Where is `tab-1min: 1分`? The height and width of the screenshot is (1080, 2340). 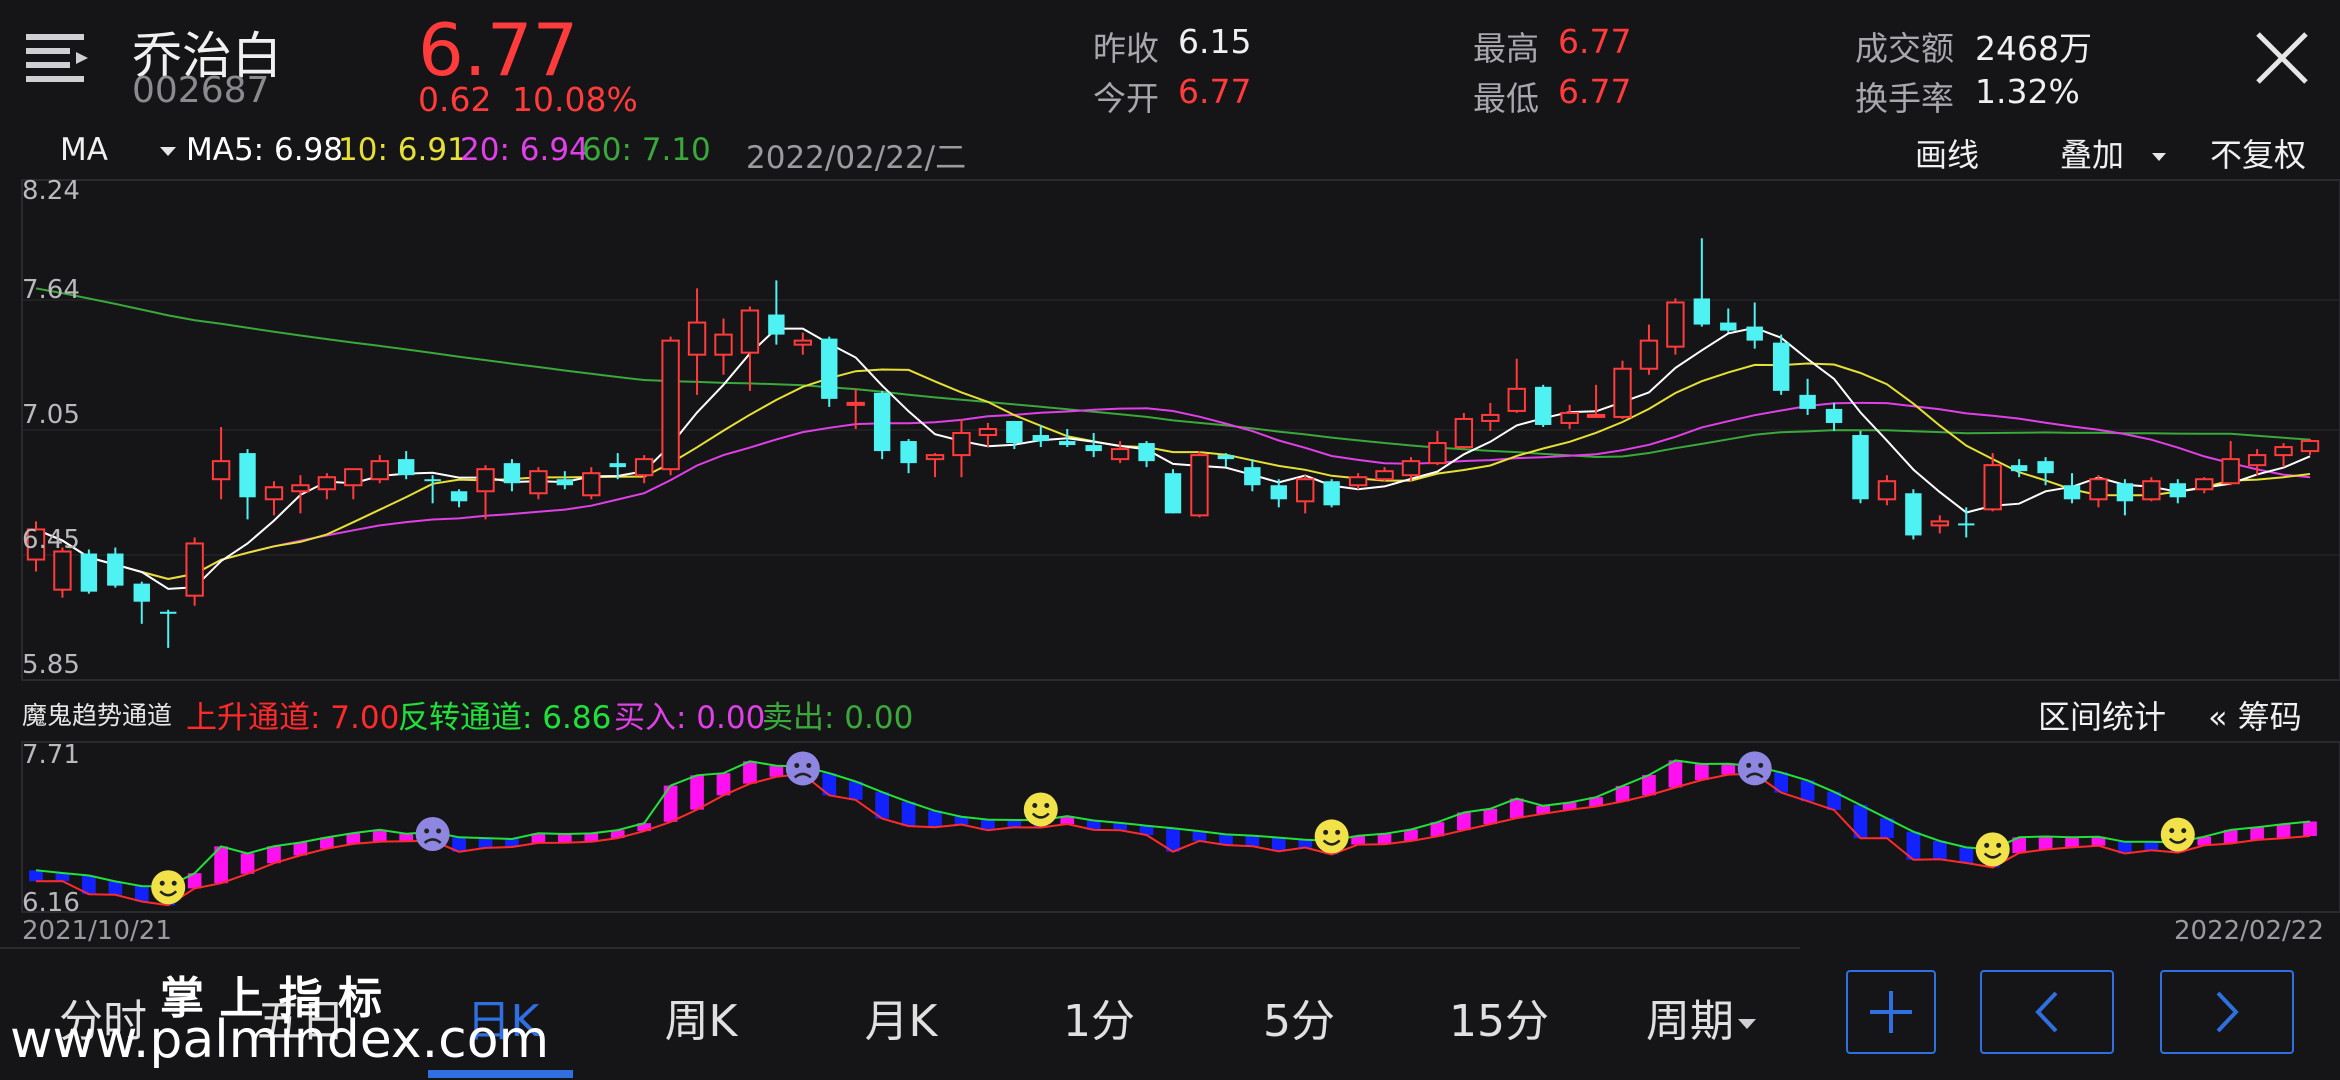
tab-1min: 1分 is located at coordinates (1099, 1017).